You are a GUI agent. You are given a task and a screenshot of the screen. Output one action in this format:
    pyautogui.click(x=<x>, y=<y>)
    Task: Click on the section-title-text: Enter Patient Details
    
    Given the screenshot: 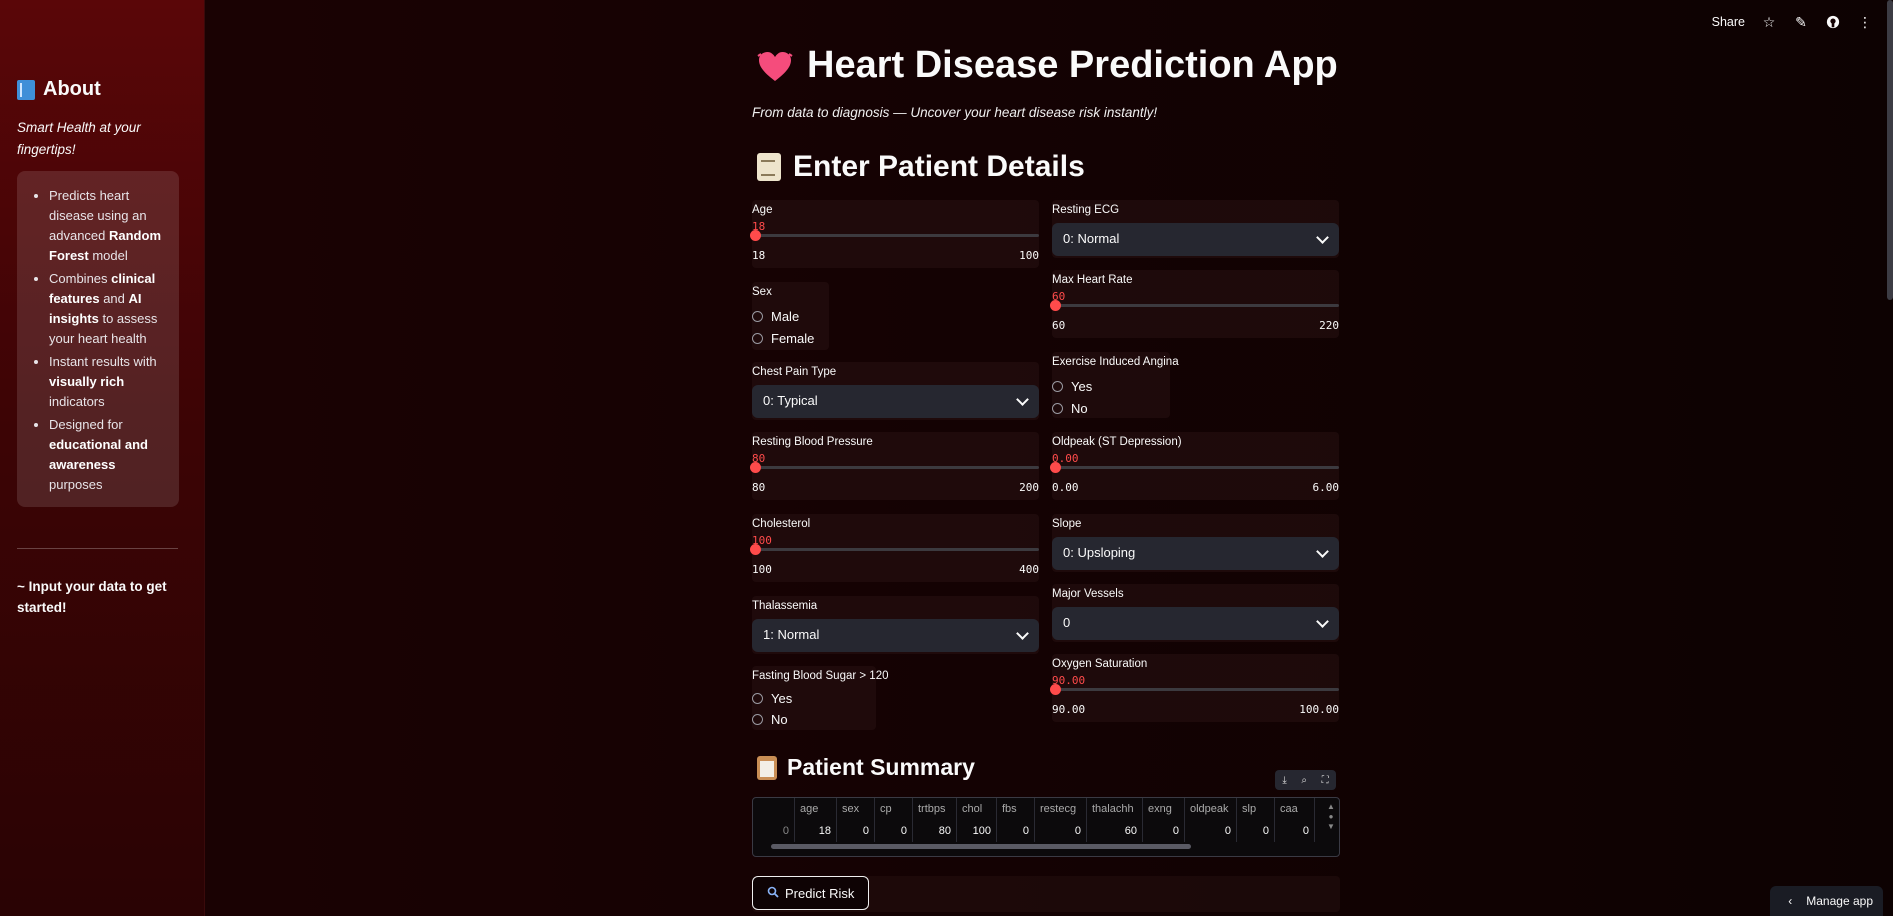 What is the action you would take?
    pyautogui.click(x=939, y=166)
    